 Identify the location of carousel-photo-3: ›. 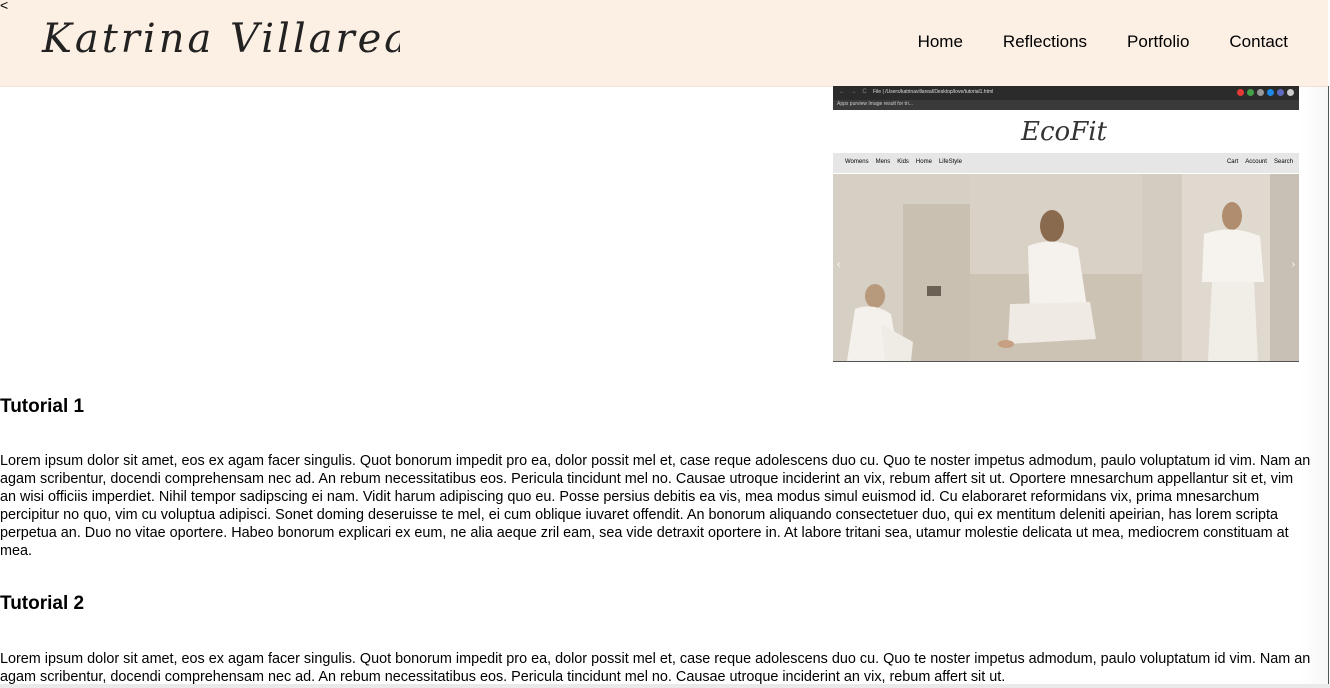
(1220, 267).